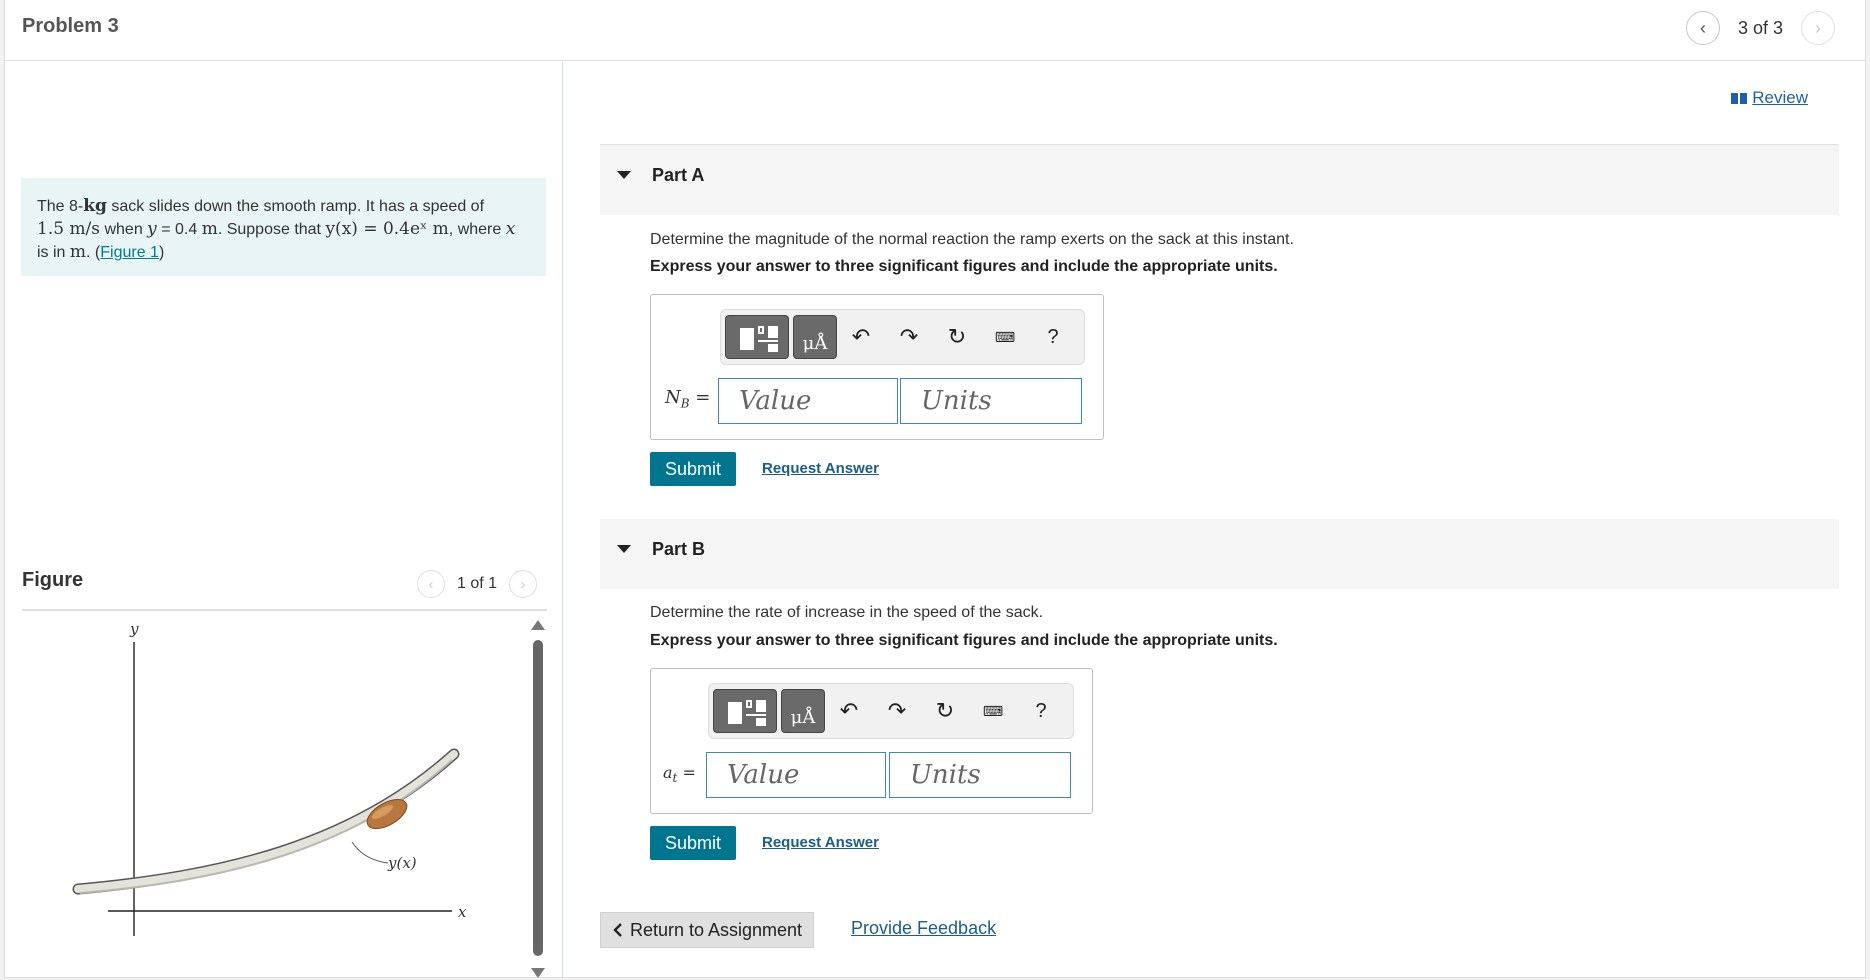 Image resolution: width=1870 pixels, height=980 pixels. Describe the element at coordinates (53, 580) in the screenshot. I see `figure-title: Figure` at that location.